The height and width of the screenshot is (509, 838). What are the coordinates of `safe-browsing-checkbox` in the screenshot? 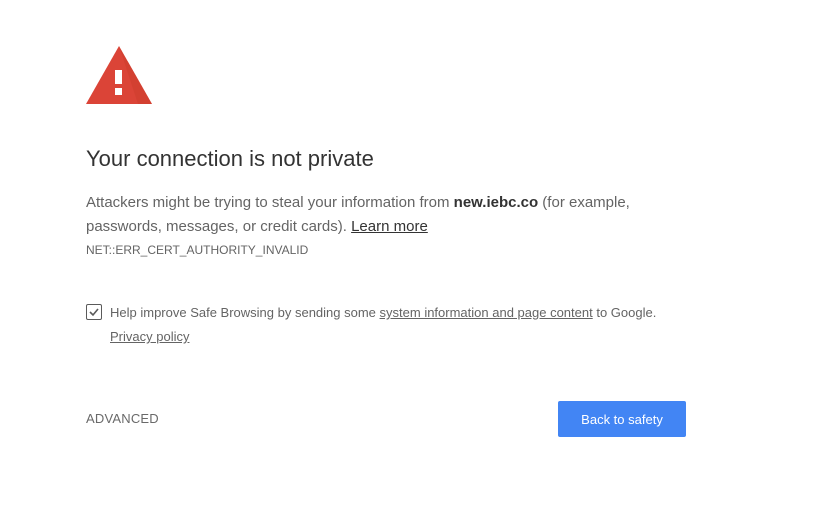 It's located at (94, 312).